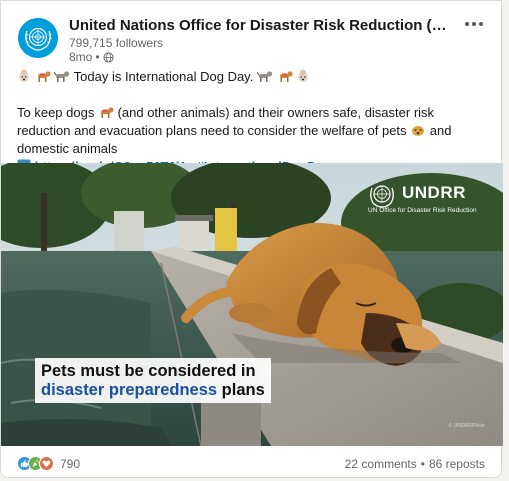 This screenshot has height=481, width=509. What do you see at coordinates (474, 24) in the screenshot?
I see `more-options-icon` at bounding box center [474, 24].